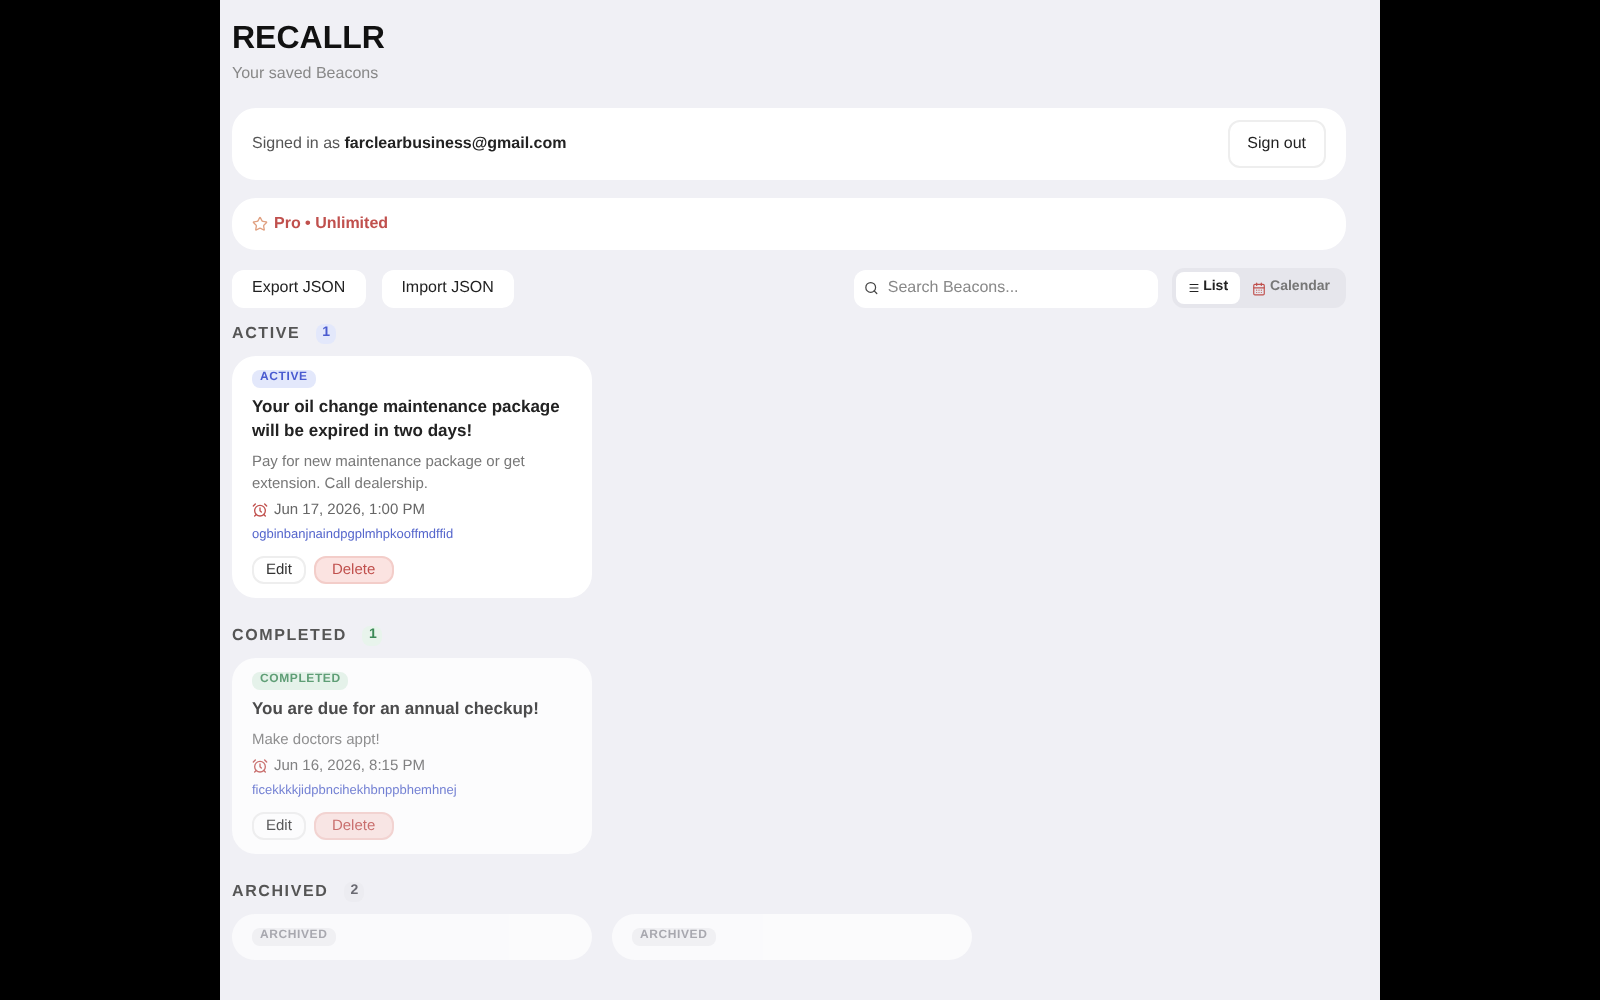 The image size is (1600, 1000). I want to click on beacon-title: You are due for an annual checkup!, so click(396, 708).